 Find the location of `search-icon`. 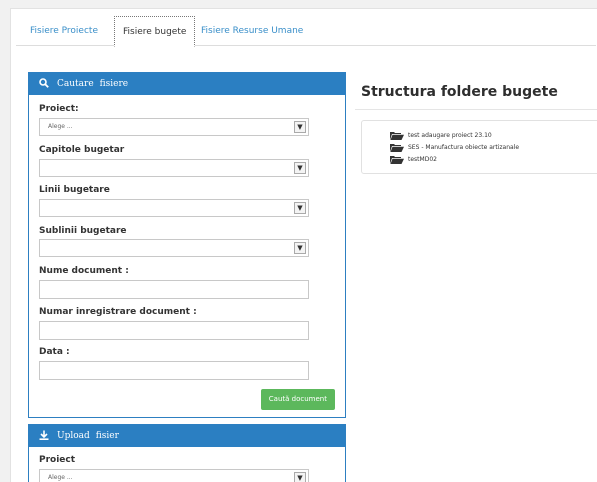

search-icon is located at coordinates (44, 84).